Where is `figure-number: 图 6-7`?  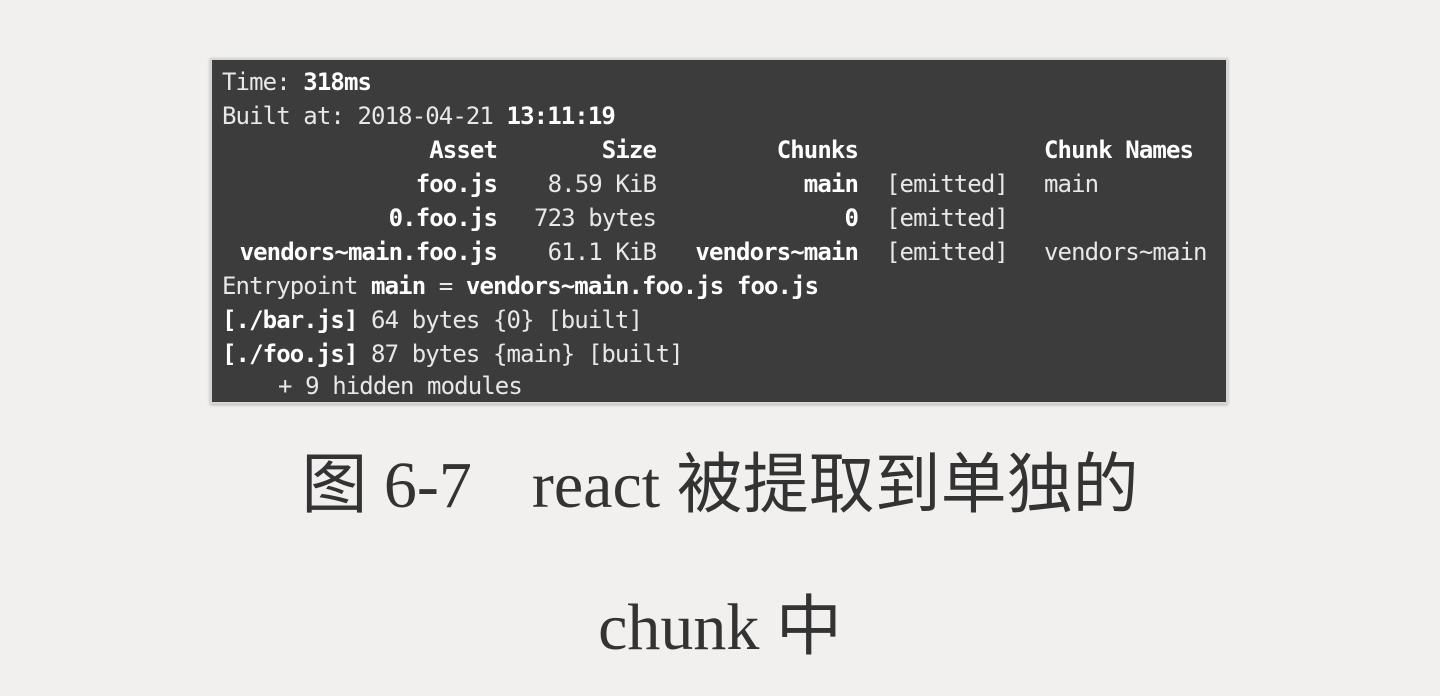 figure-number: 图 6-7 is located at coordinates (386, 485).